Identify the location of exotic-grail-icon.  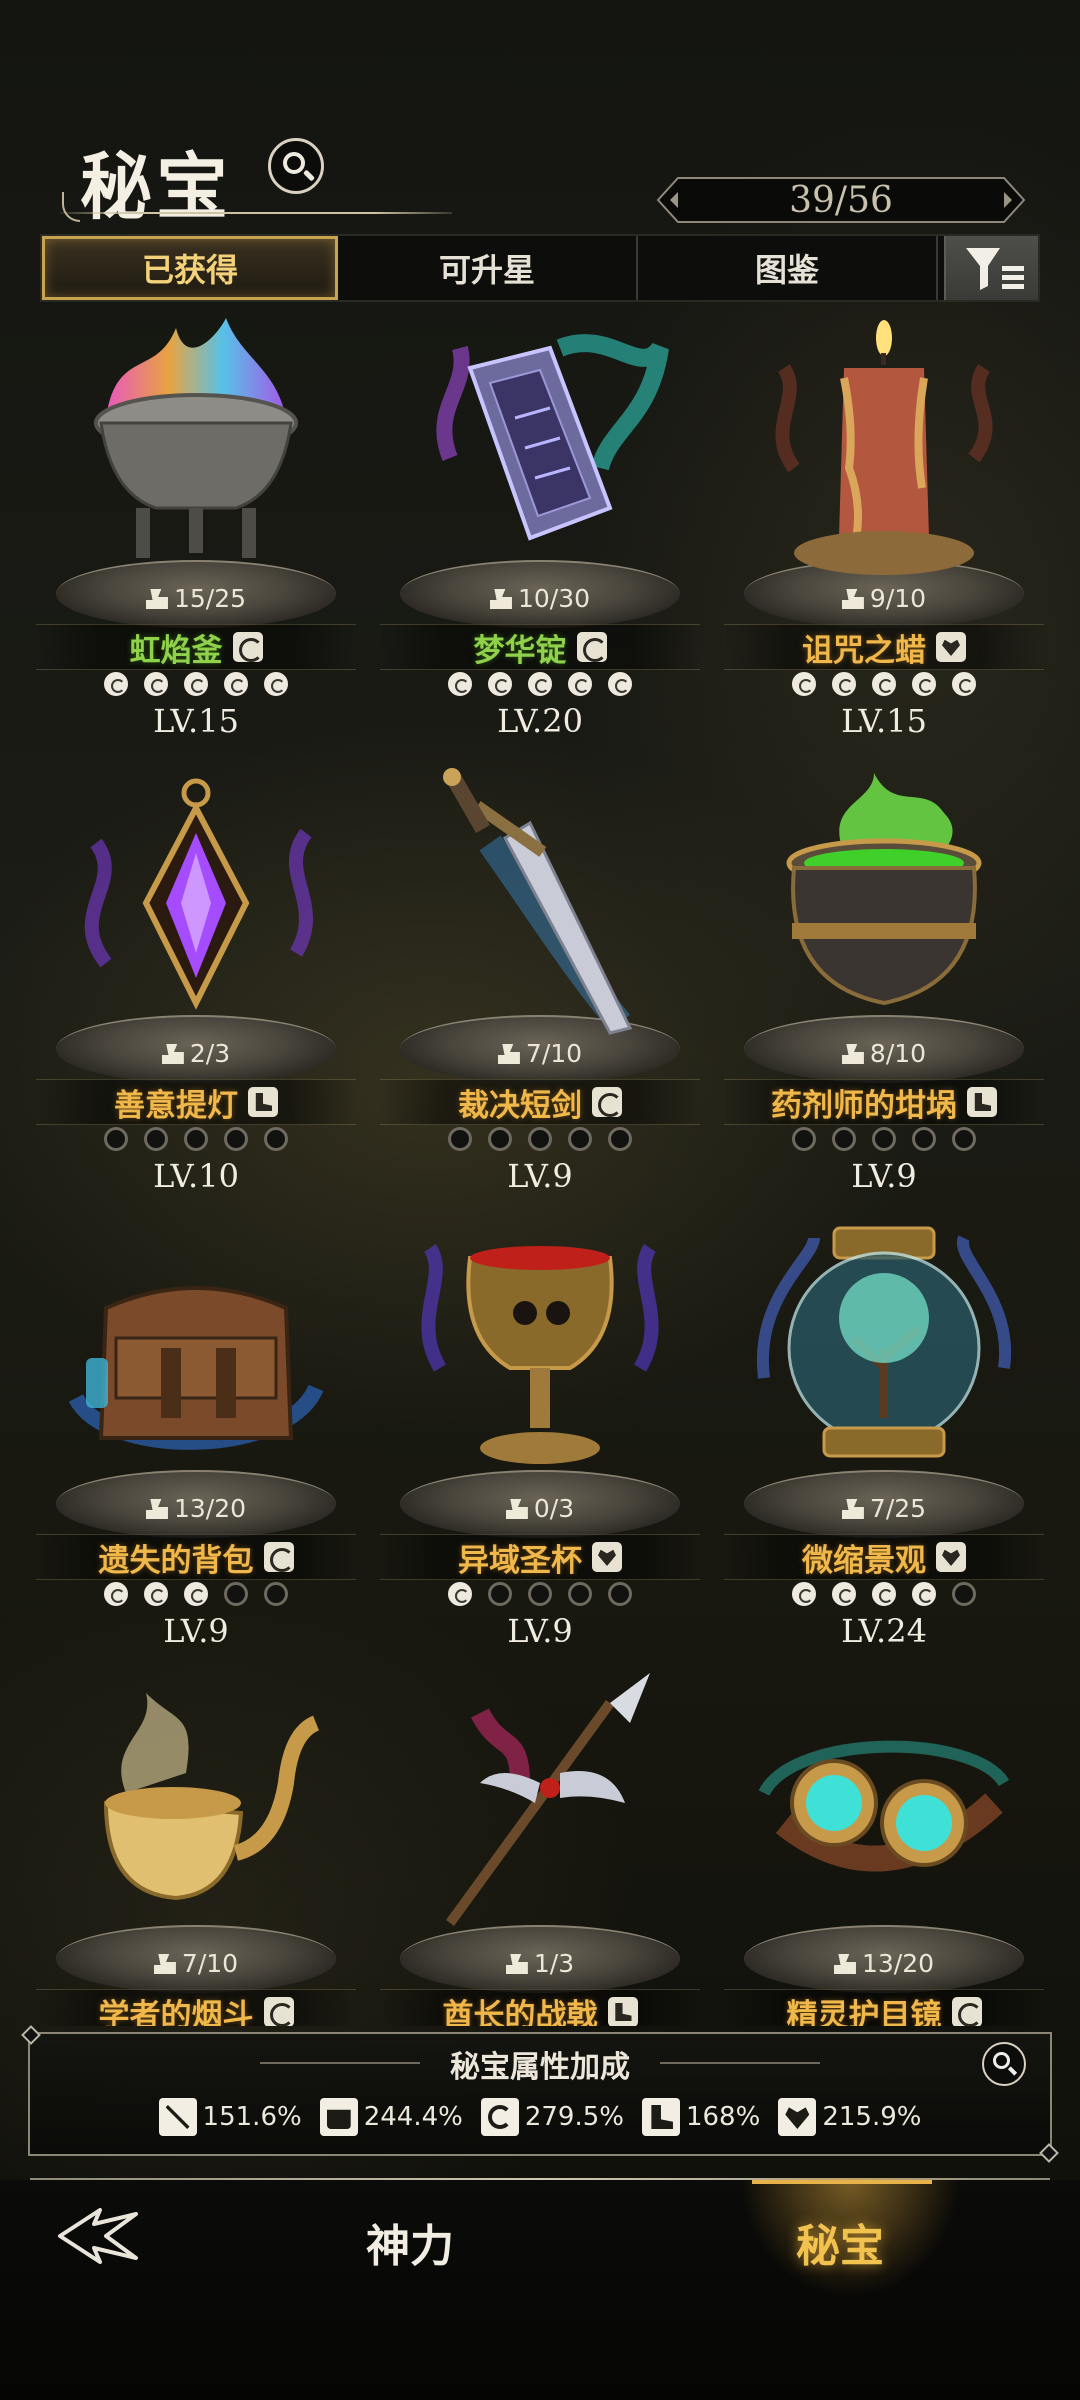
(540, 1354).